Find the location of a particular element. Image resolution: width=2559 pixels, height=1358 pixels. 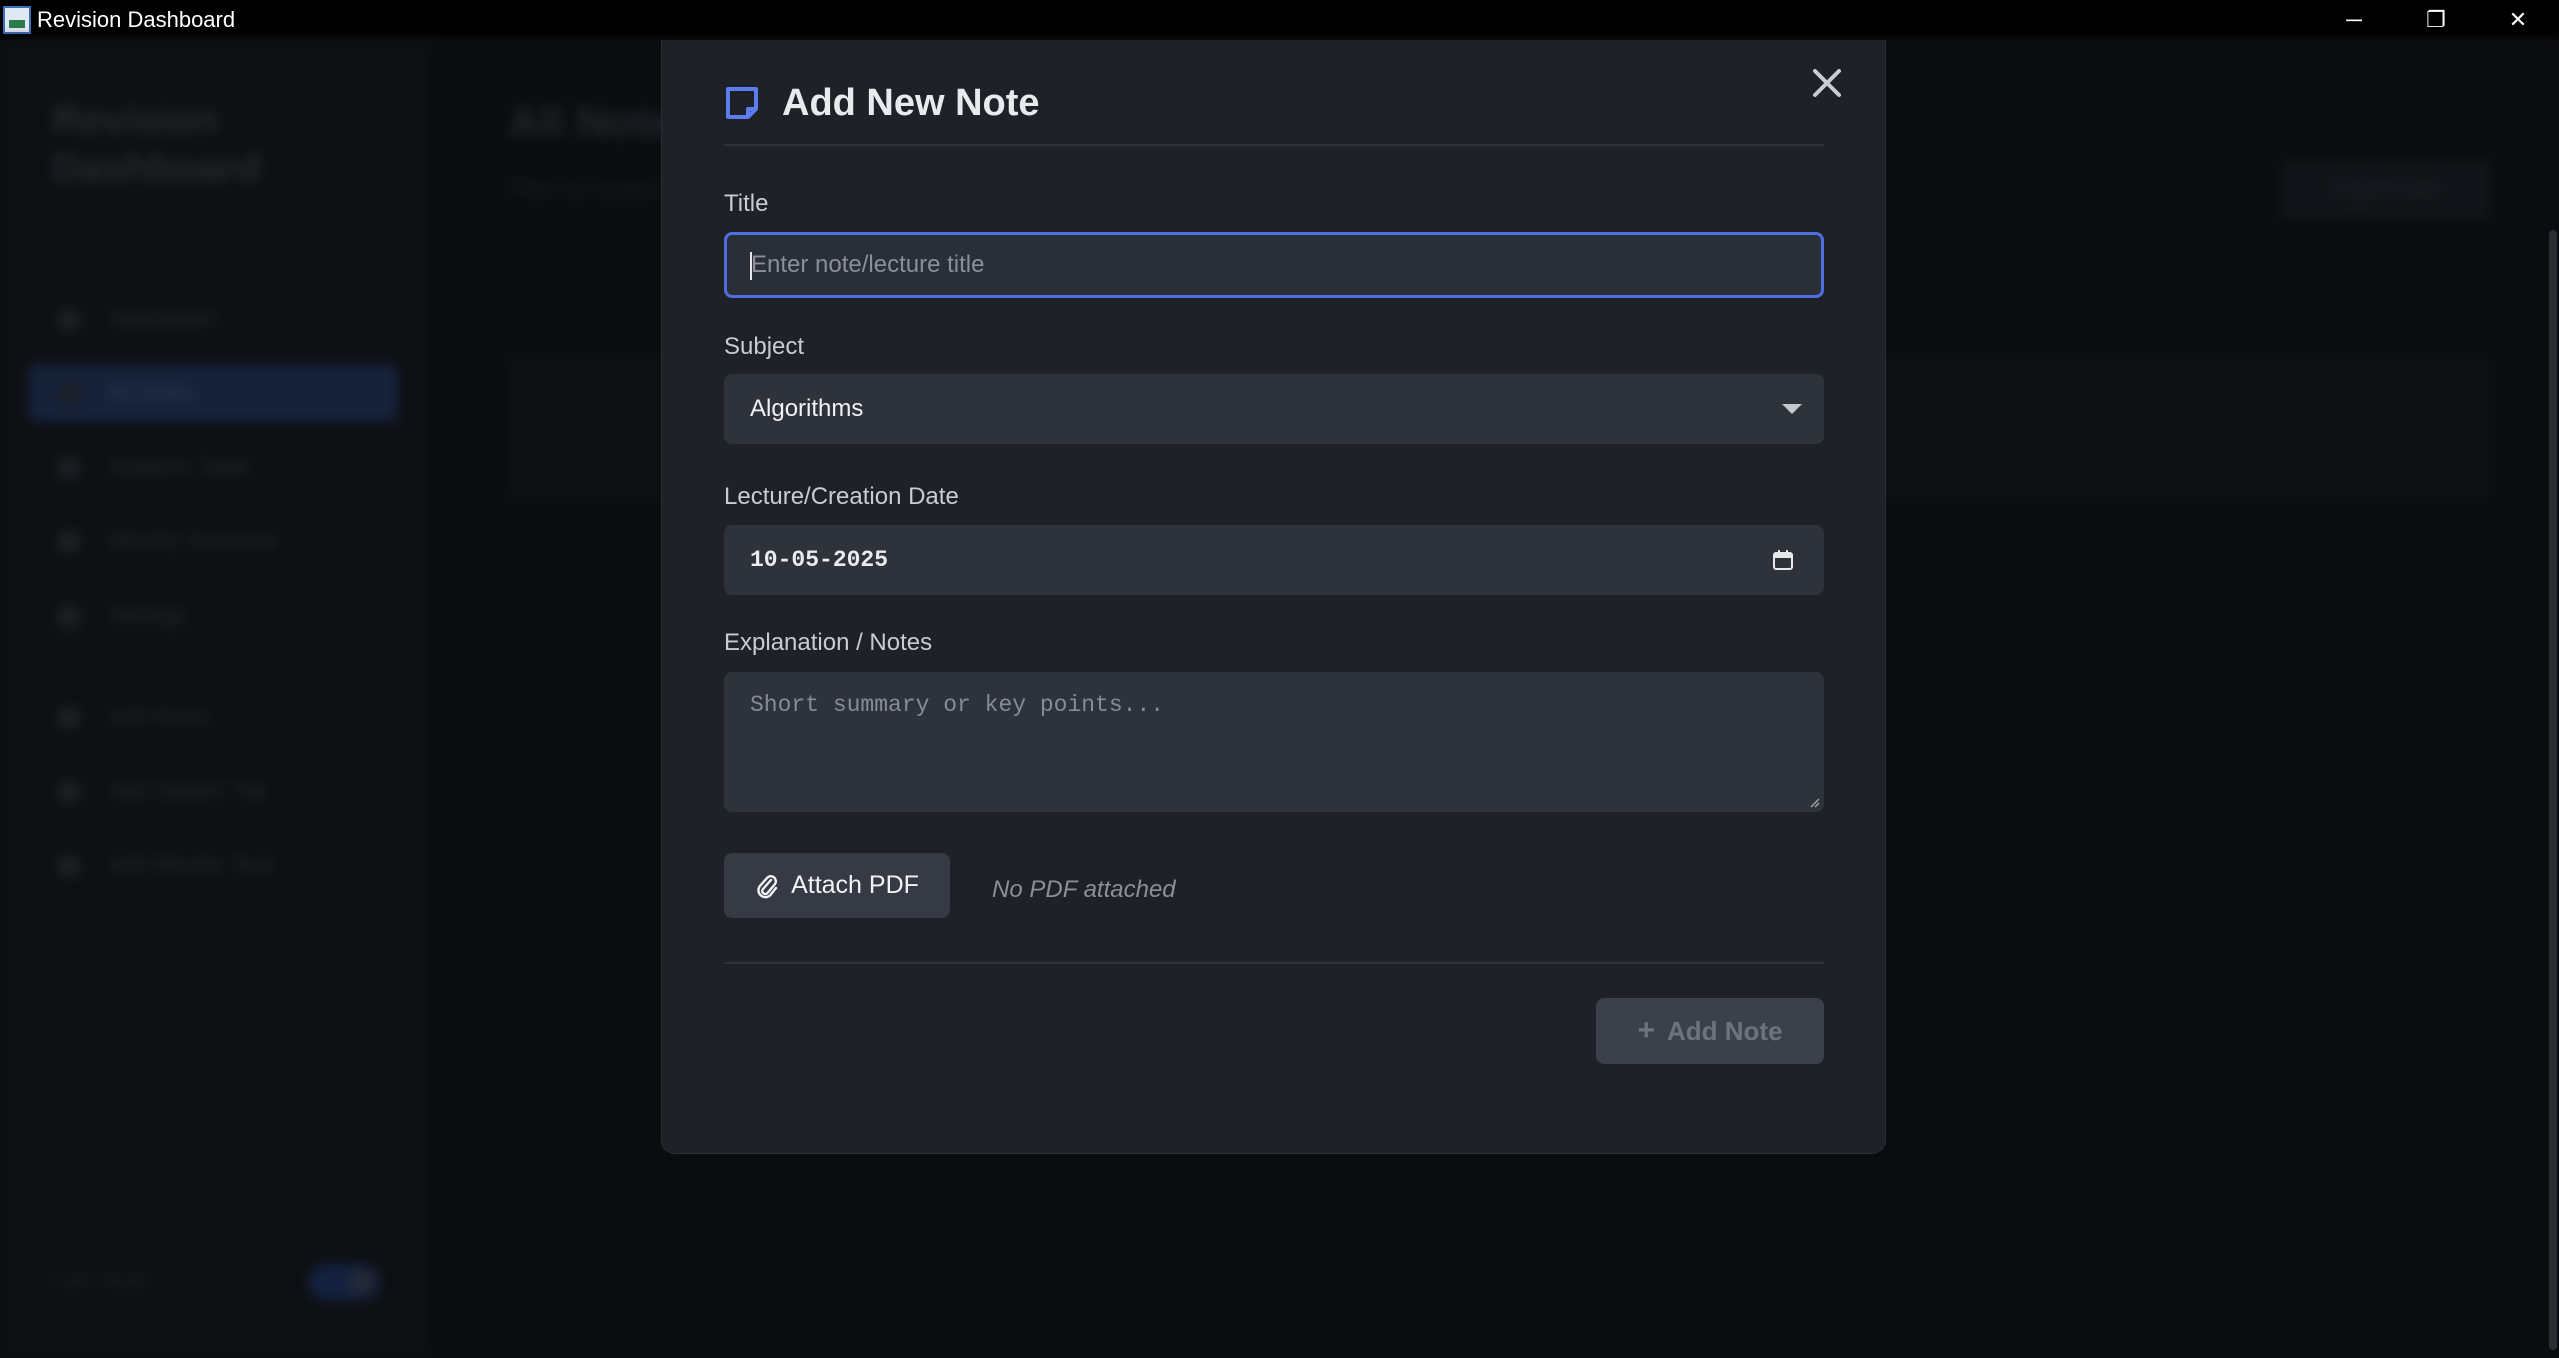

title-input is located at coordinates (1274, 265).